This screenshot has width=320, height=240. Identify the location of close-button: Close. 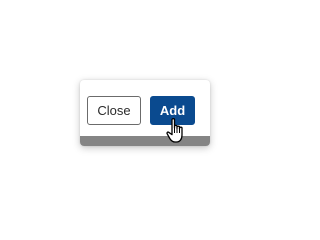
(114, 110).